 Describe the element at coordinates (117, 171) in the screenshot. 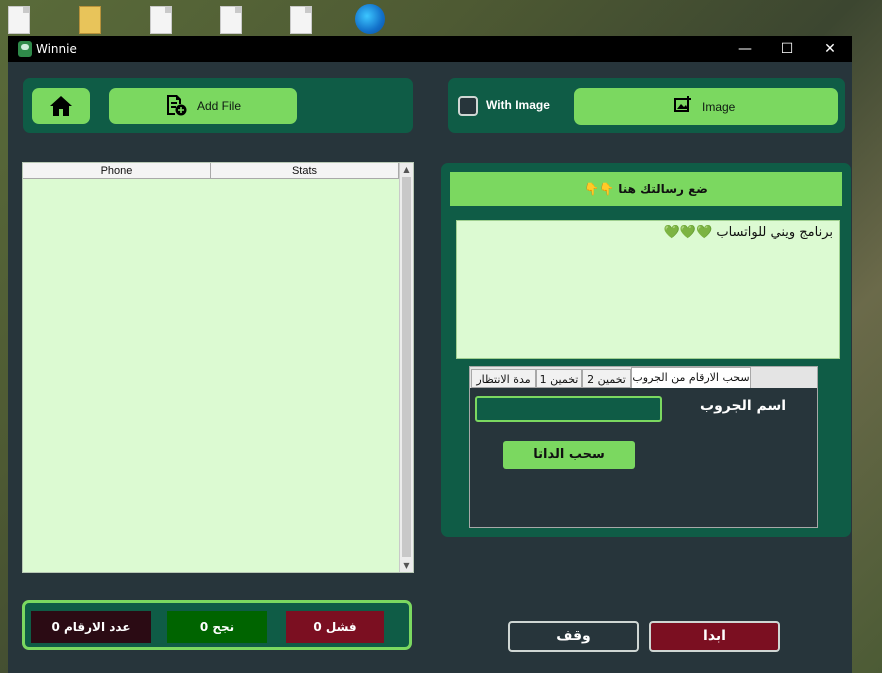

I see `column-header-phone: Phone` at that location.